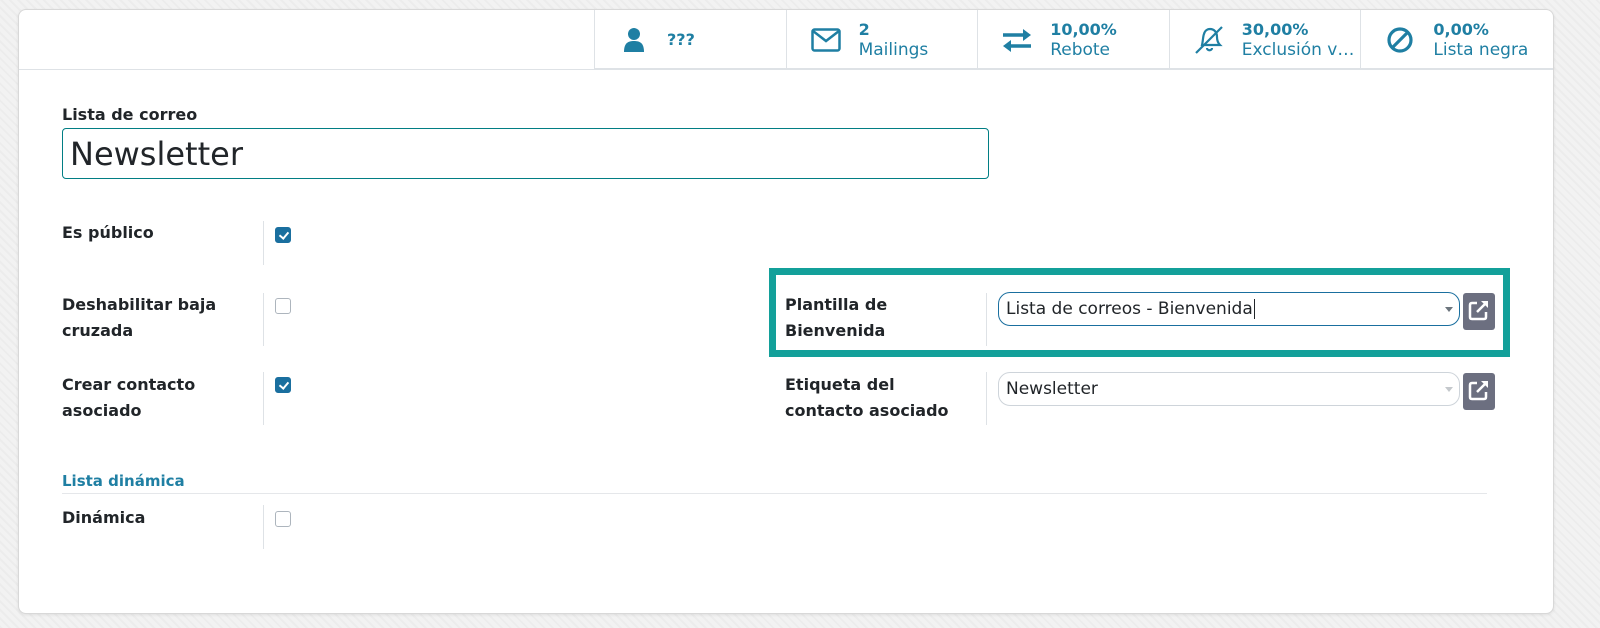 The height and width of the screenshot is (628, 1600). What do you see at coordinates (786, 69) in the screenshot?
I see `header-divider` at bounding box center [786, 69].